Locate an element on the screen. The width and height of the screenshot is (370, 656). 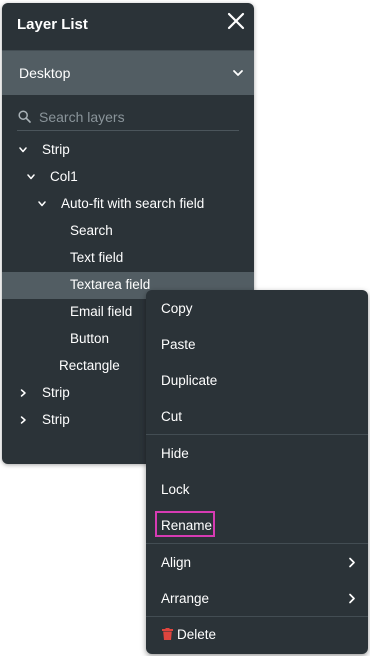
menu-item-label: Arrange is located at coordinates (185, 598).